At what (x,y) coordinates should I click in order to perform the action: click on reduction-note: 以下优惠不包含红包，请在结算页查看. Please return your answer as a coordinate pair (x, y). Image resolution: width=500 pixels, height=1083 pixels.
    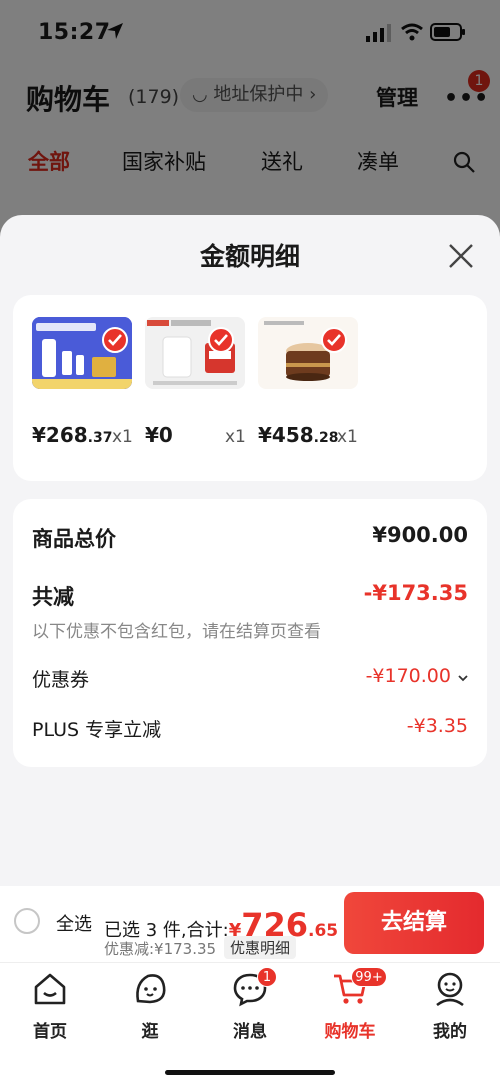
    Looking at the image, I should click on (176, 632).